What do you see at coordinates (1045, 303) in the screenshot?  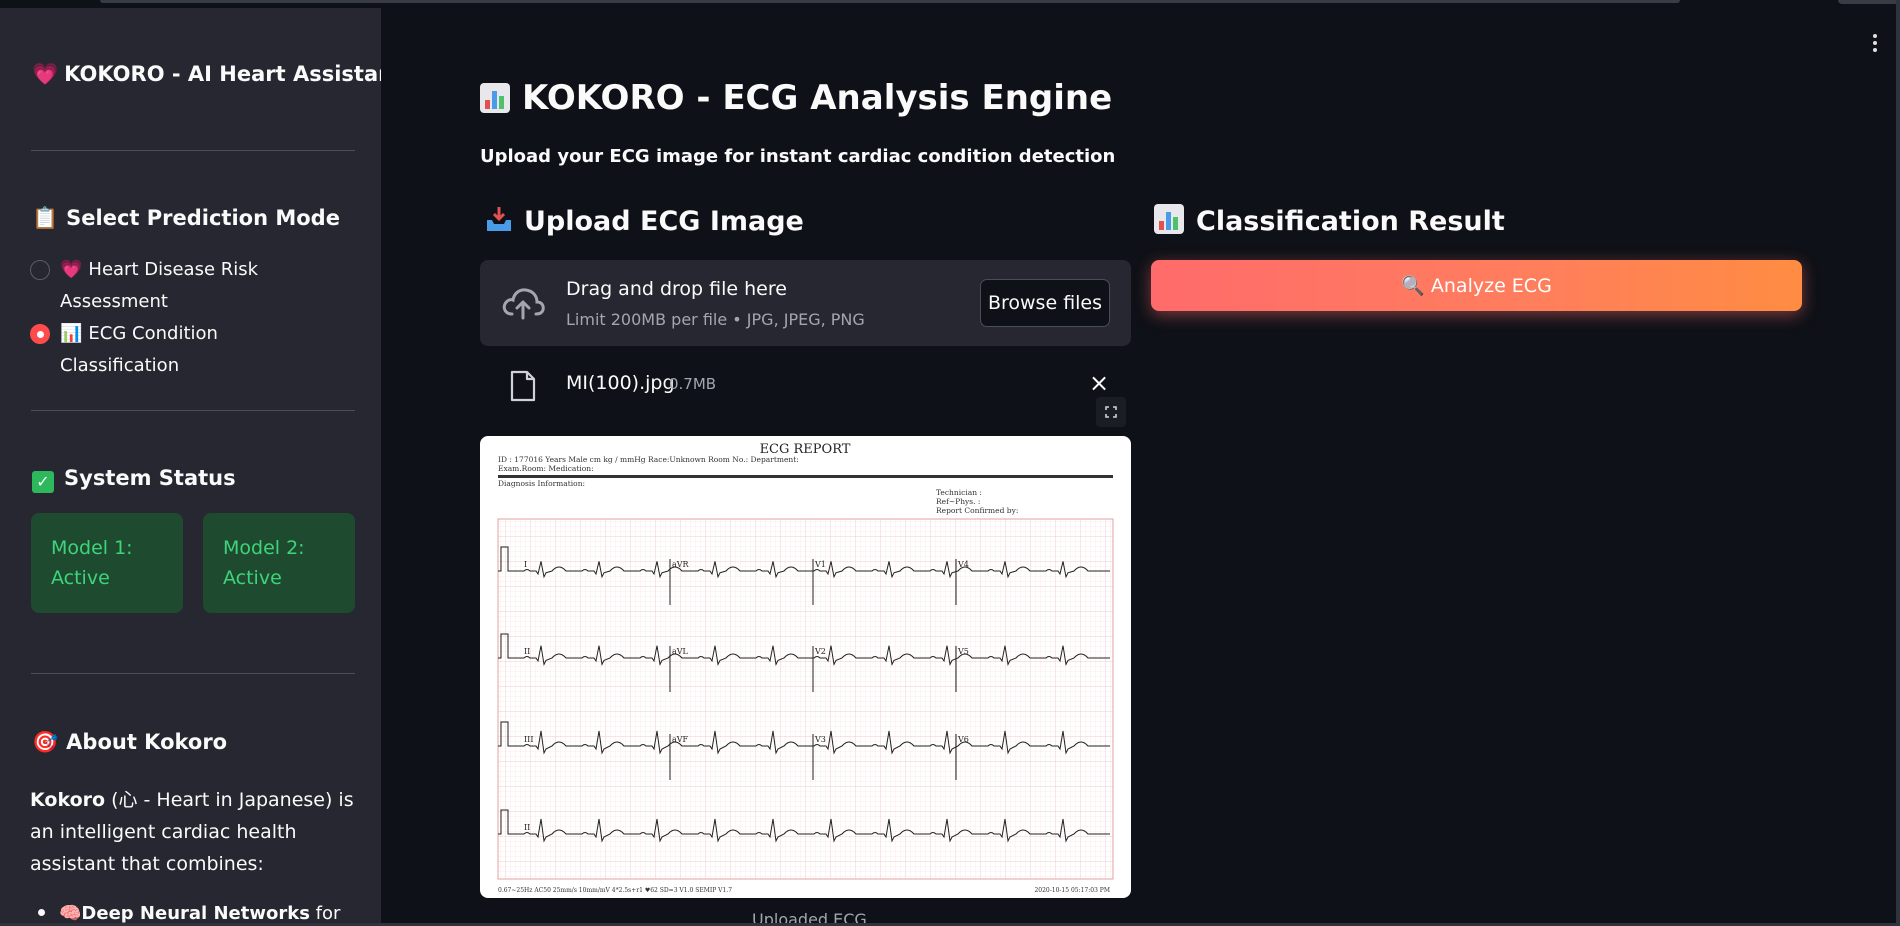 I see `browse-files-button: Browse files` at bounding box center [1045, 303].